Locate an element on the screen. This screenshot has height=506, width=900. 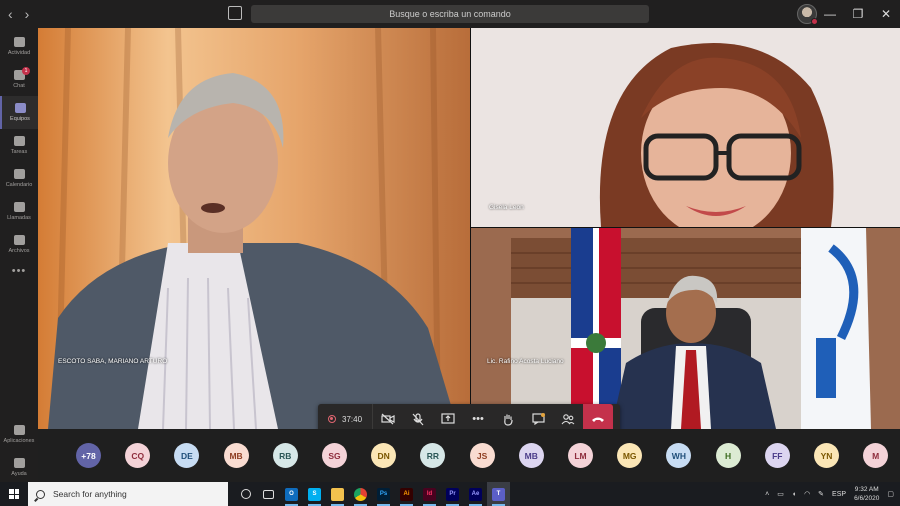
photoshop-icon: Ps is located at coordinates (383, 494).